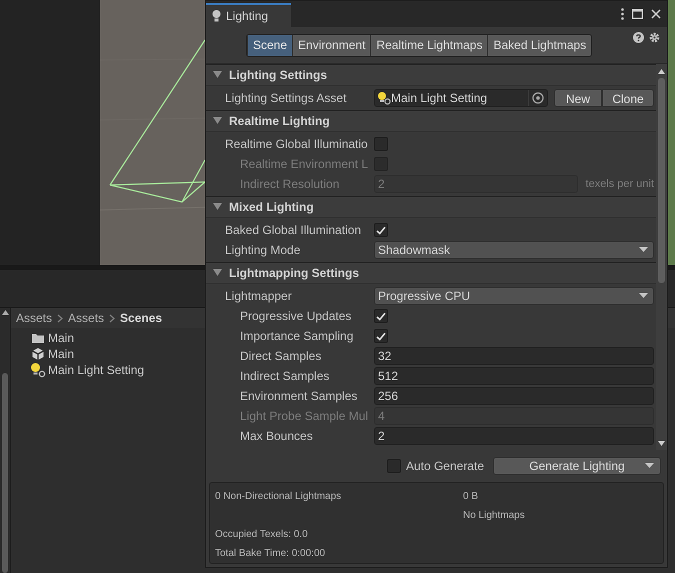 This screenshot has width=675, height=573. What do you see at coordinates (514, 250) in the screenshot?
I see `dropdown: Shadowmask` at bounding box center [514, 250].